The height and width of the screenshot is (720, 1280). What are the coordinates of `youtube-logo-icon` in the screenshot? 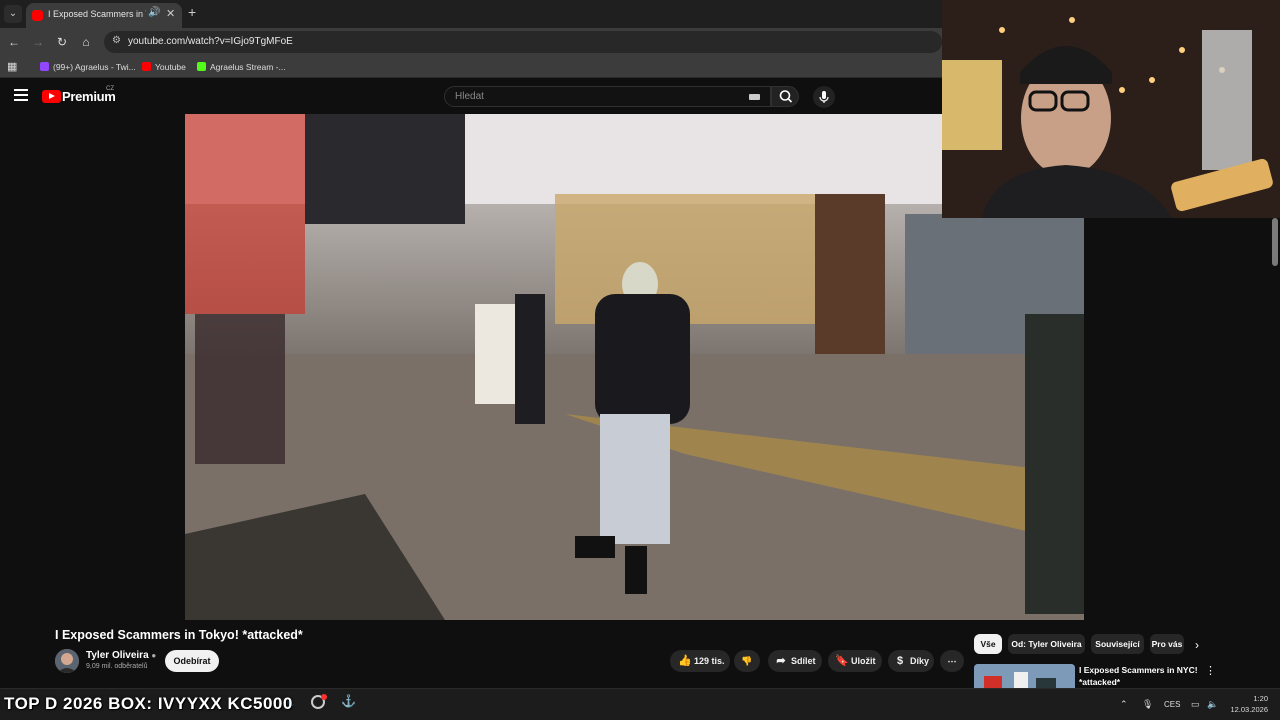 It's located at (51, 96).